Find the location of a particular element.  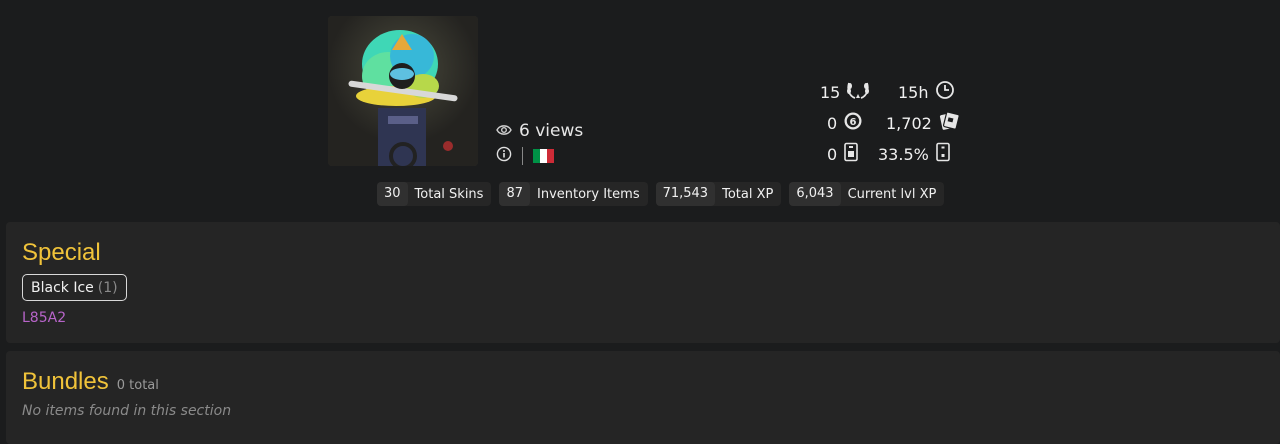

stat-credits-value: 0 is located at coordinates (832, 123).